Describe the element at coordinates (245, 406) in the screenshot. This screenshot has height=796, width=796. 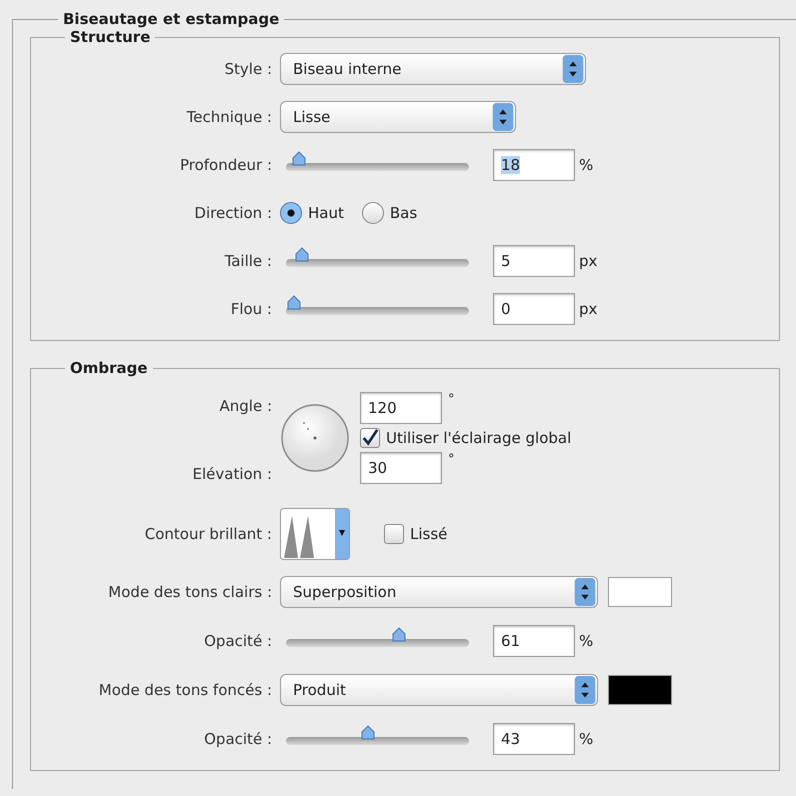
I see `field-label: Angle :` at that location.